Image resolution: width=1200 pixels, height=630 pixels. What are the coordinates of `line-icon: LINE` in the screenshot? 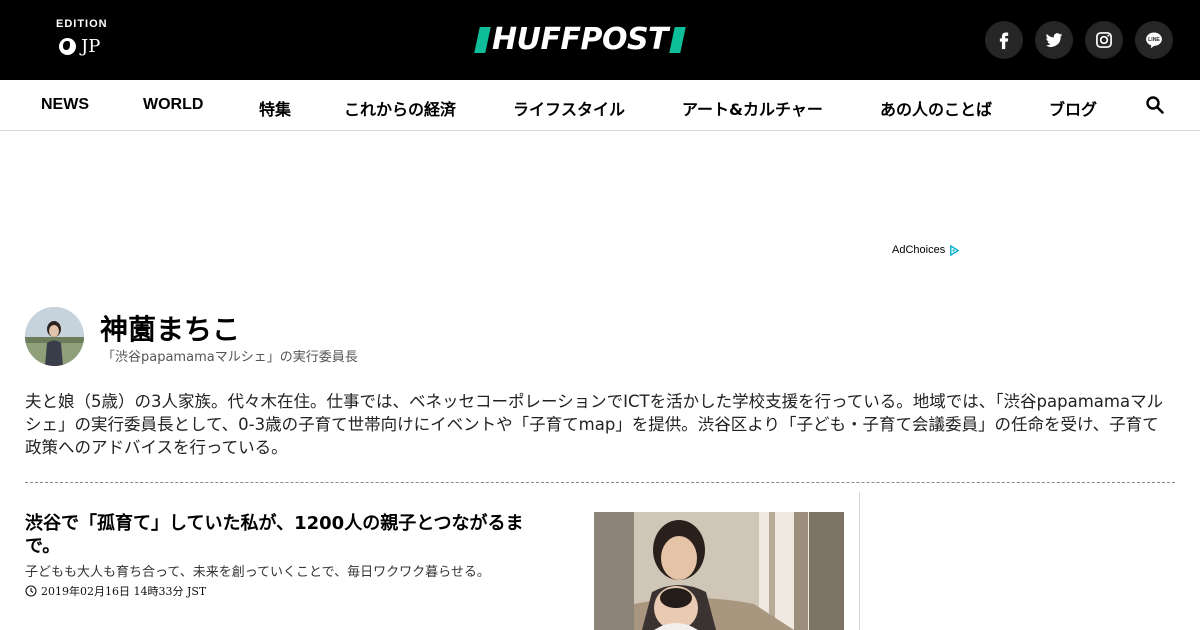 It's located at (1154, 40).